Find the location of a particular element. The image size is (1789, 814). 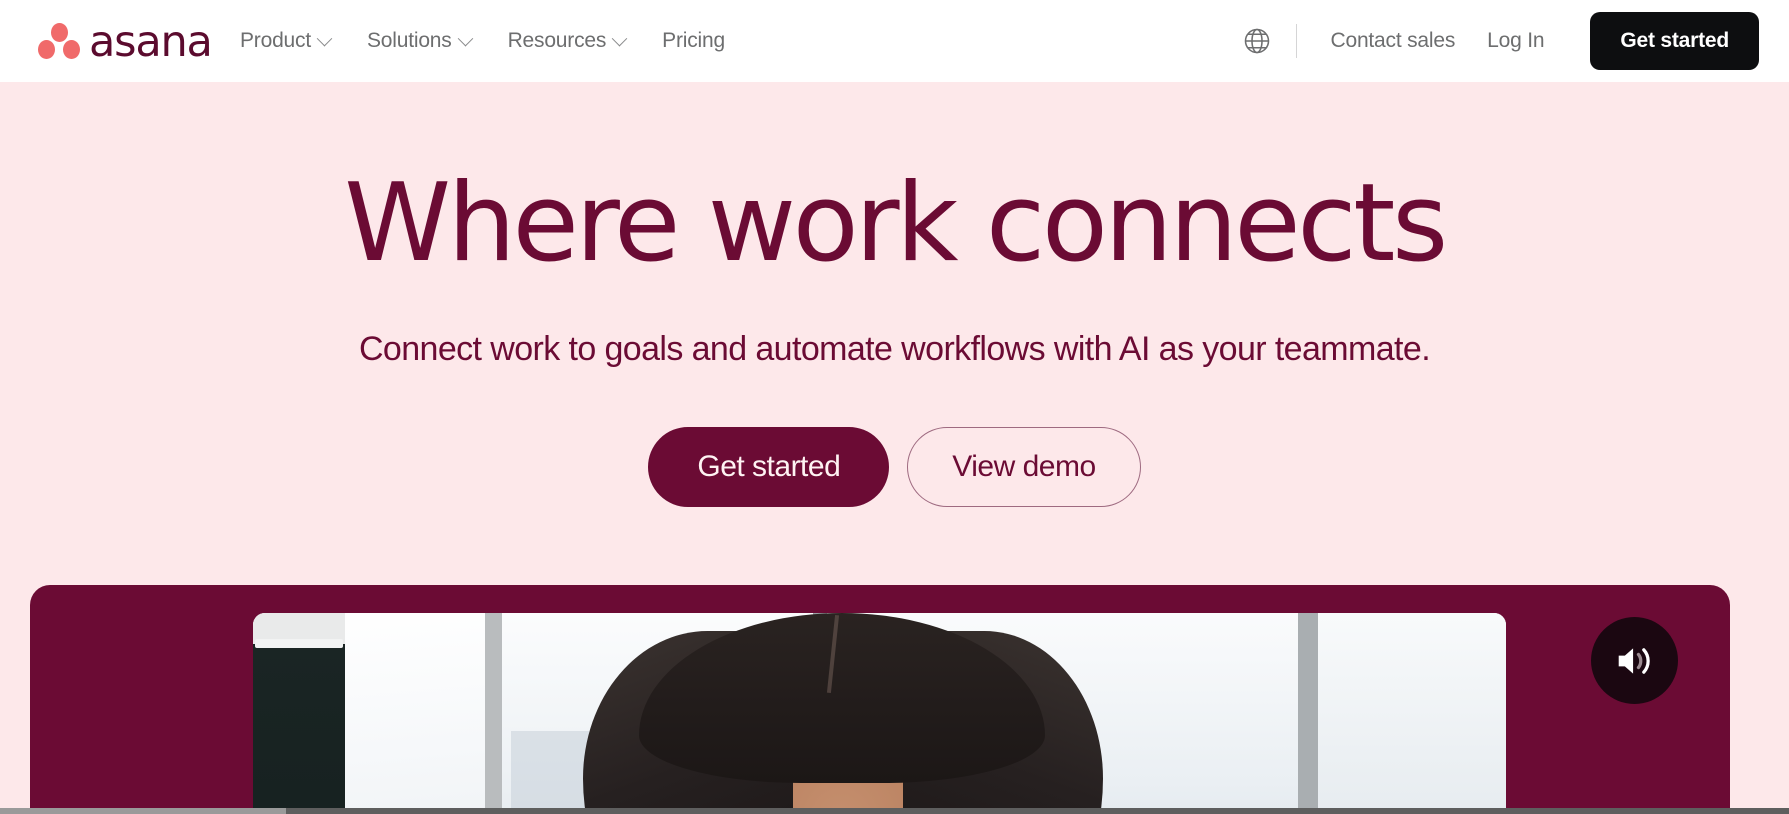

asana-logo-mark-icon is located at coordinates (59, 41).